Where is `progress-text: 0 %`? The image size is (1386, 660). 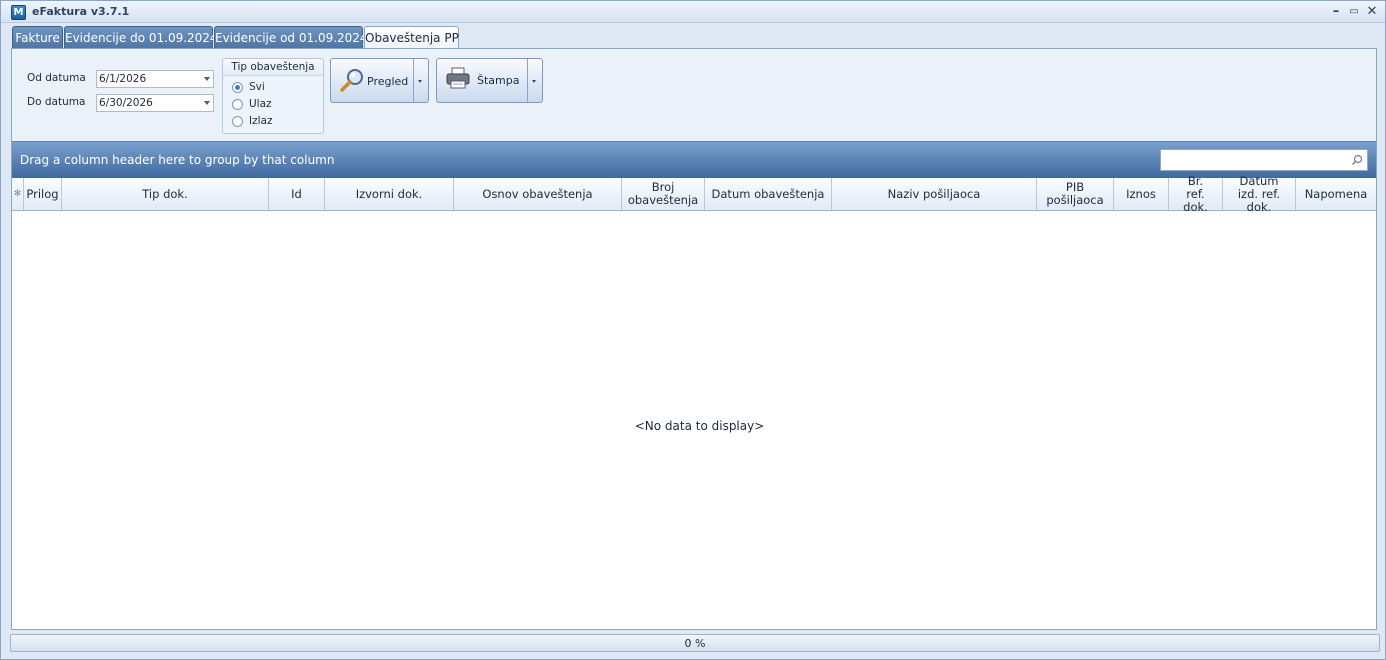 progress-text: 0 % is located at coordinates (695, 643).